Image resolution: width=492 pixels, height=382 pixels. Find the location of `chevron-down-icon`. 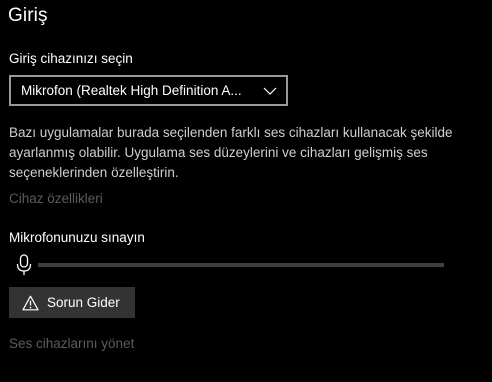

chevron-down-icon is located at coordinates (270, 91).